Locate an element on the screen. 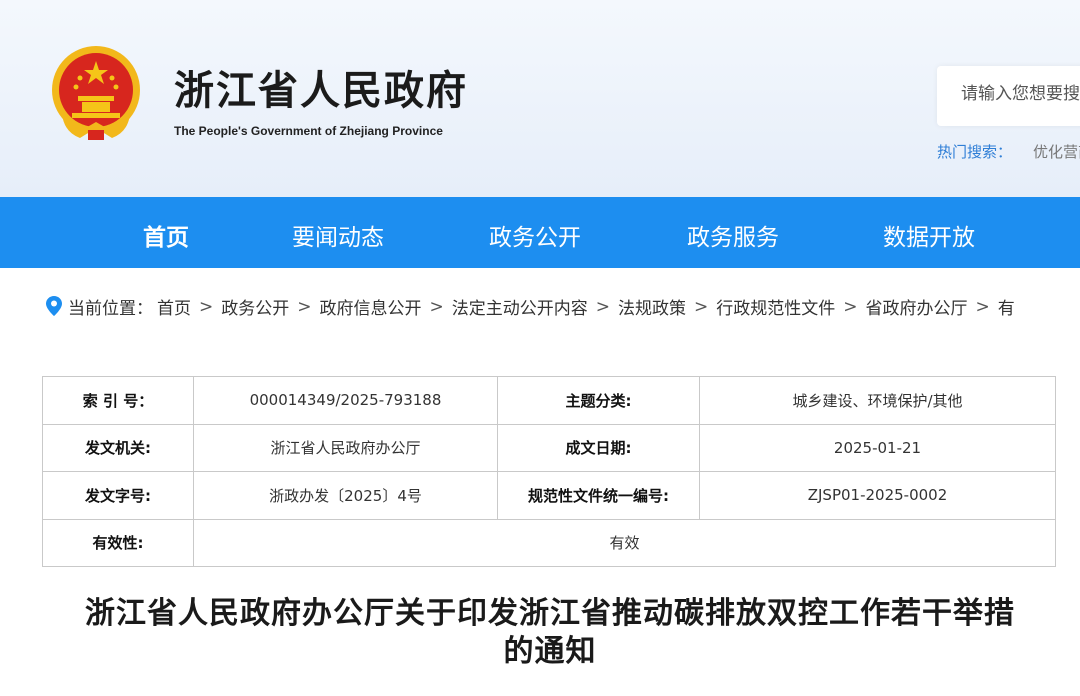  nav-item-open-data: 数据开放 is located at coordinates (929, 235).